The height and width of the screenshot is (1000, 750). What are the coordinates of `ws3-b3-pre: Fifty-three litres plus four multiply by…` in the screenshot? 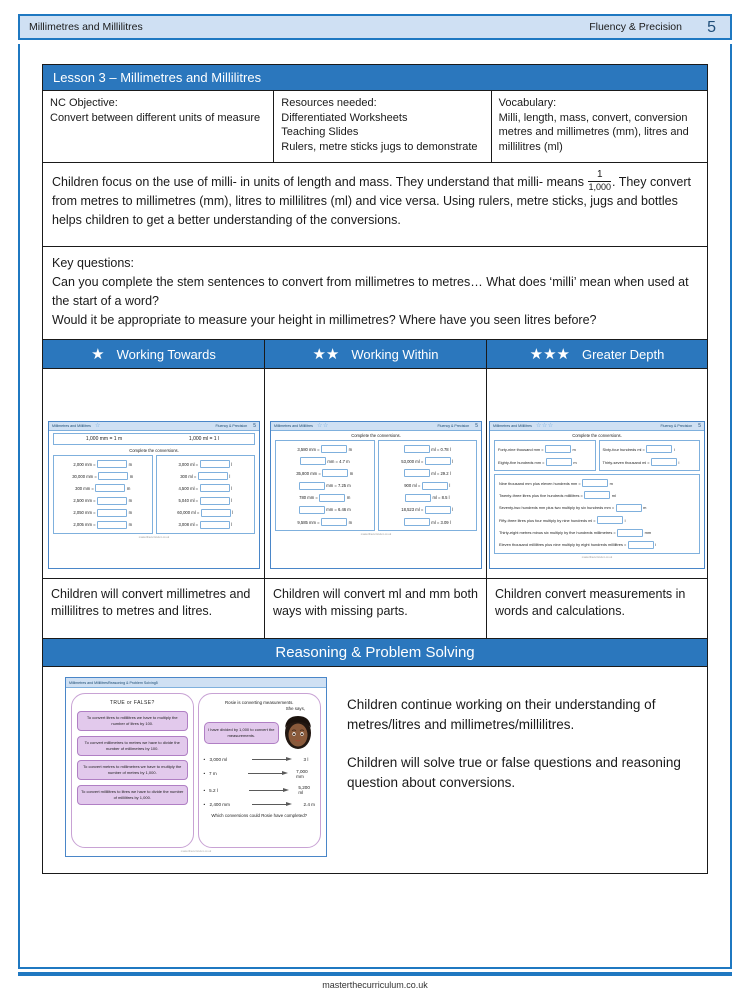 It's located at (547, 520).